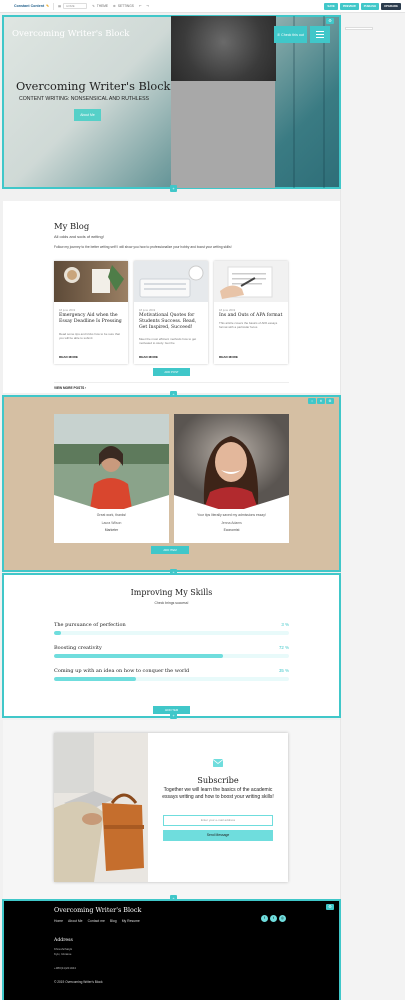  Describe the element at coordinates (54, 6) in the screenshot. I see `toolbar-divider` at that location.